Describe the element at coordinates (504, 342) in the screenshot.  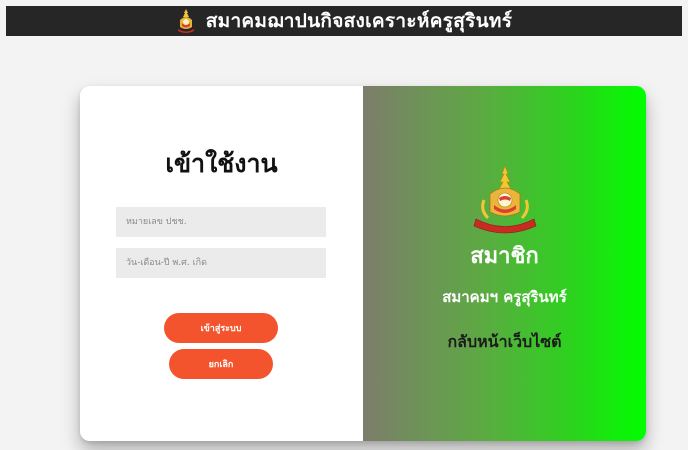
I see `back-to-website-link: กลับหน้าเว็บไซต์` at that location.